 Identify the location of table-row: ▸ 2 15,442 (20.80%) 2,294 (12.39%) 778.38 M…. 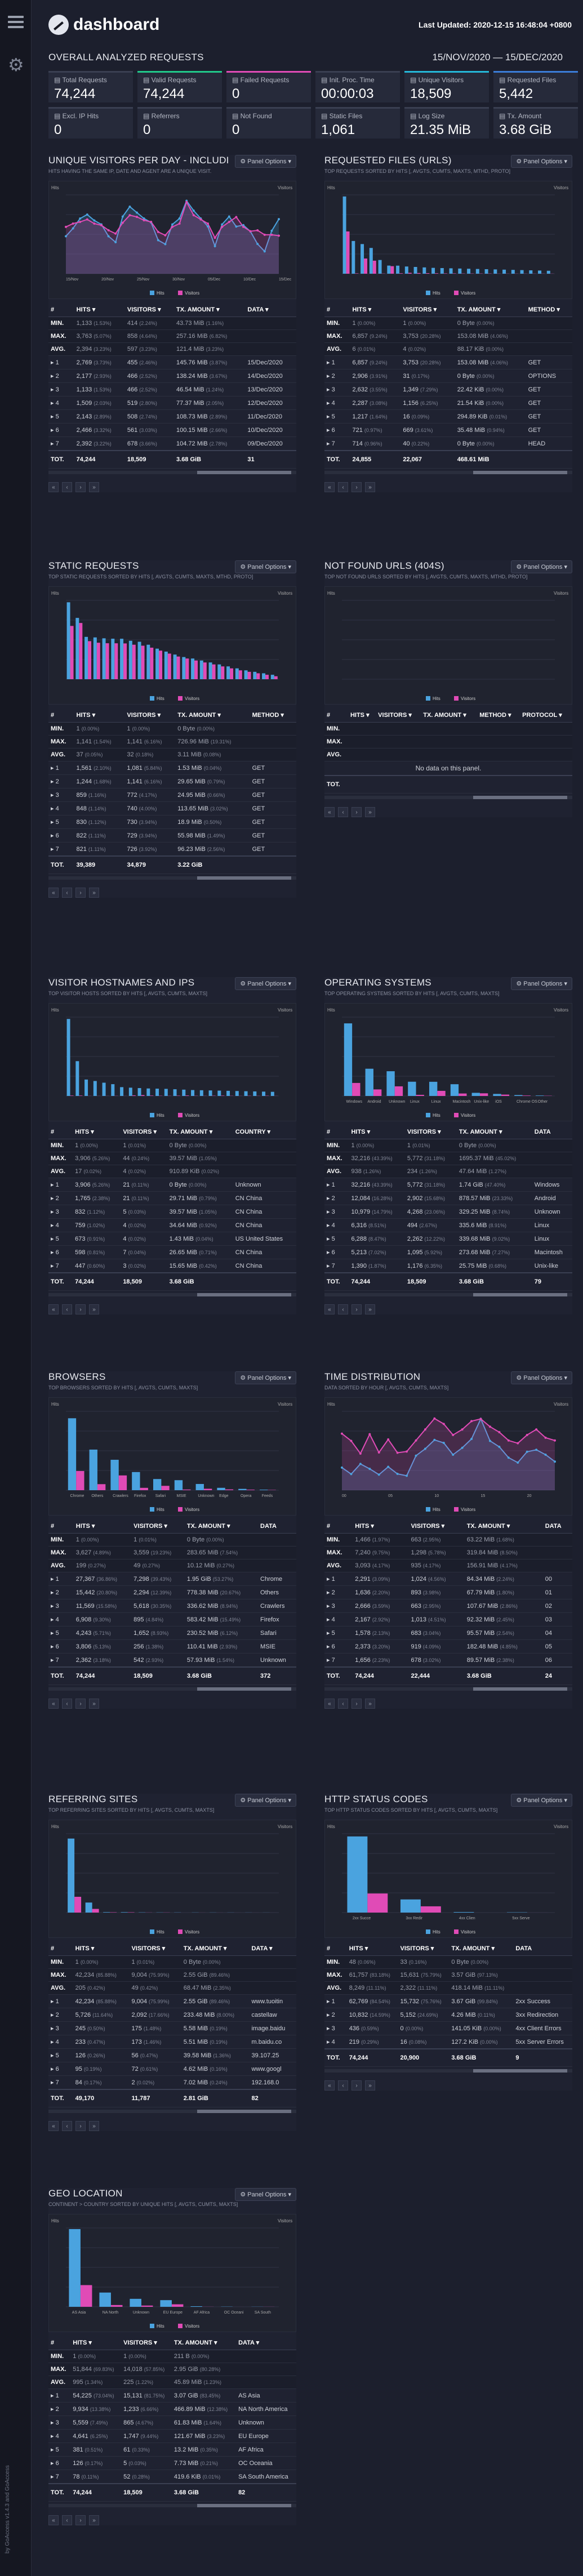
(172, 1592).